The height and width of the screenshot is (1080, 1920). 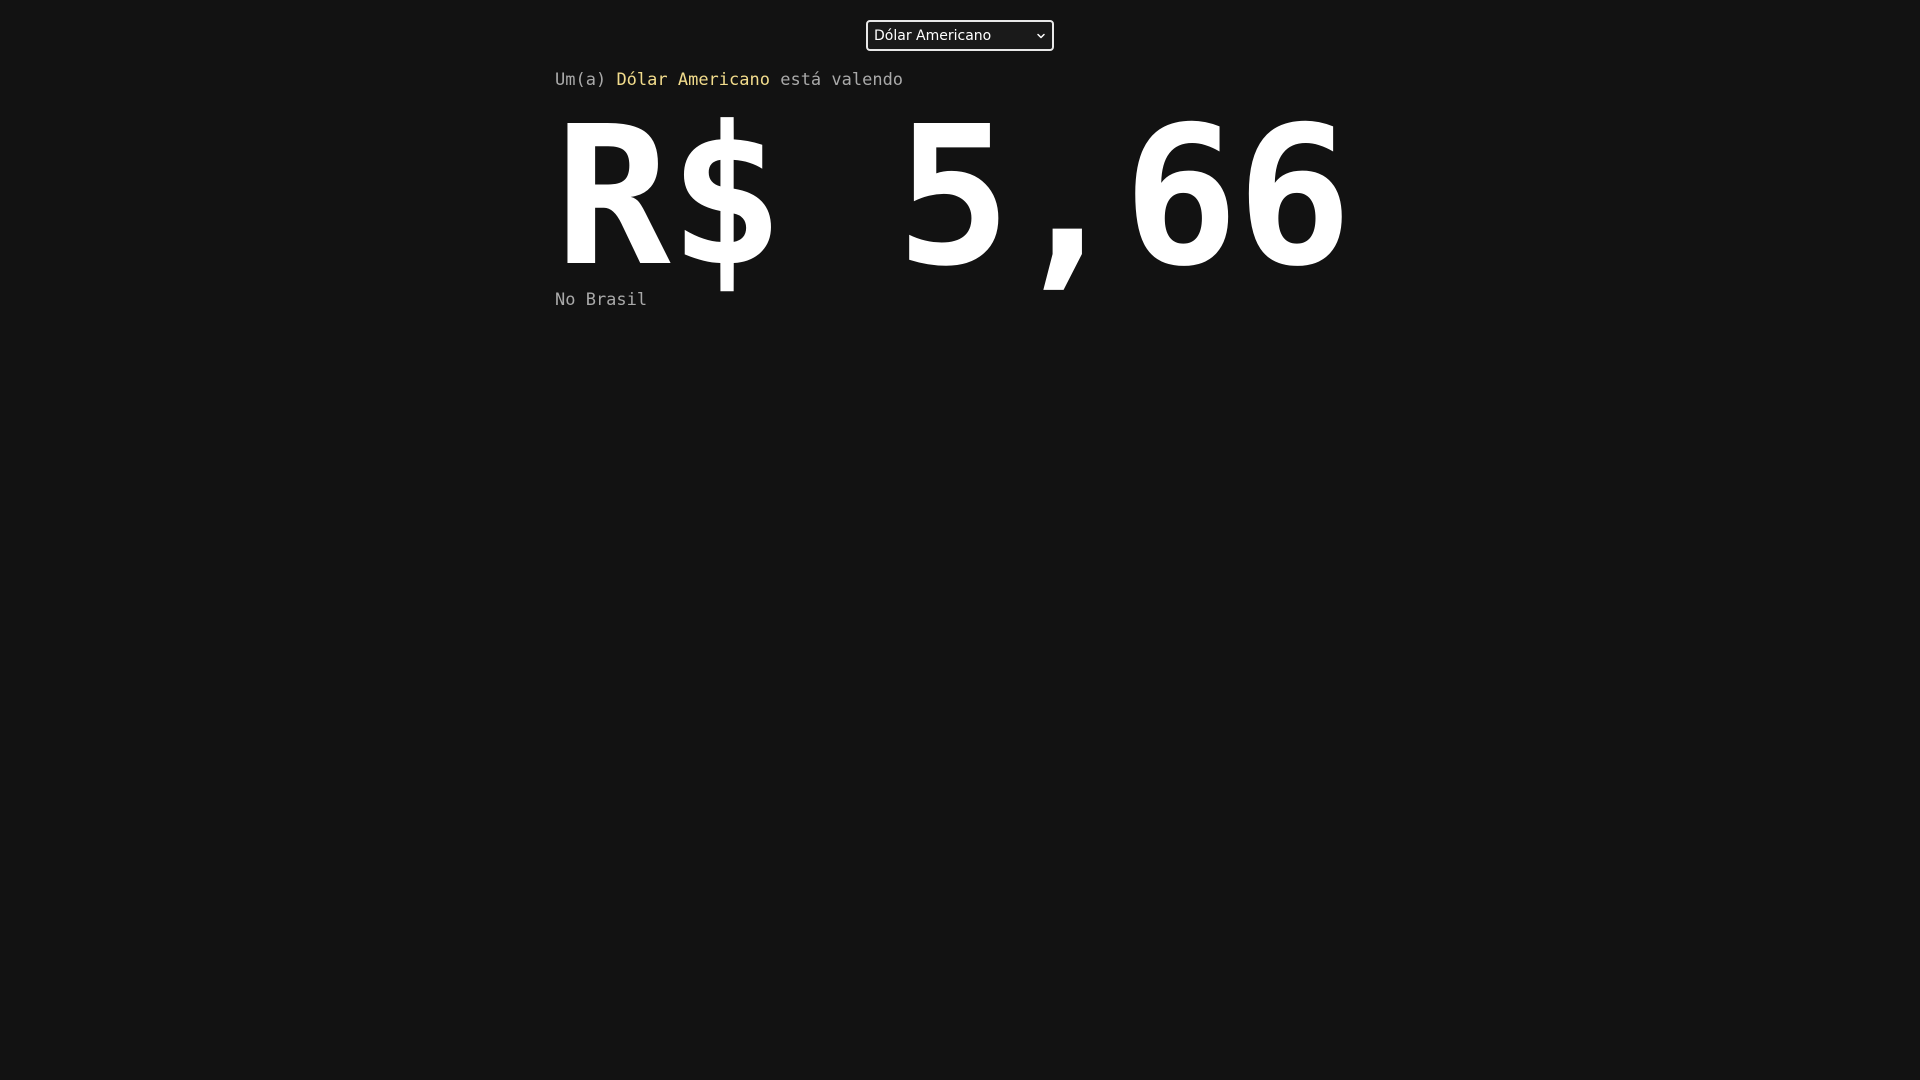 I want to click on currency-select-value: Dólar Americano, so click(x=933, y=35).